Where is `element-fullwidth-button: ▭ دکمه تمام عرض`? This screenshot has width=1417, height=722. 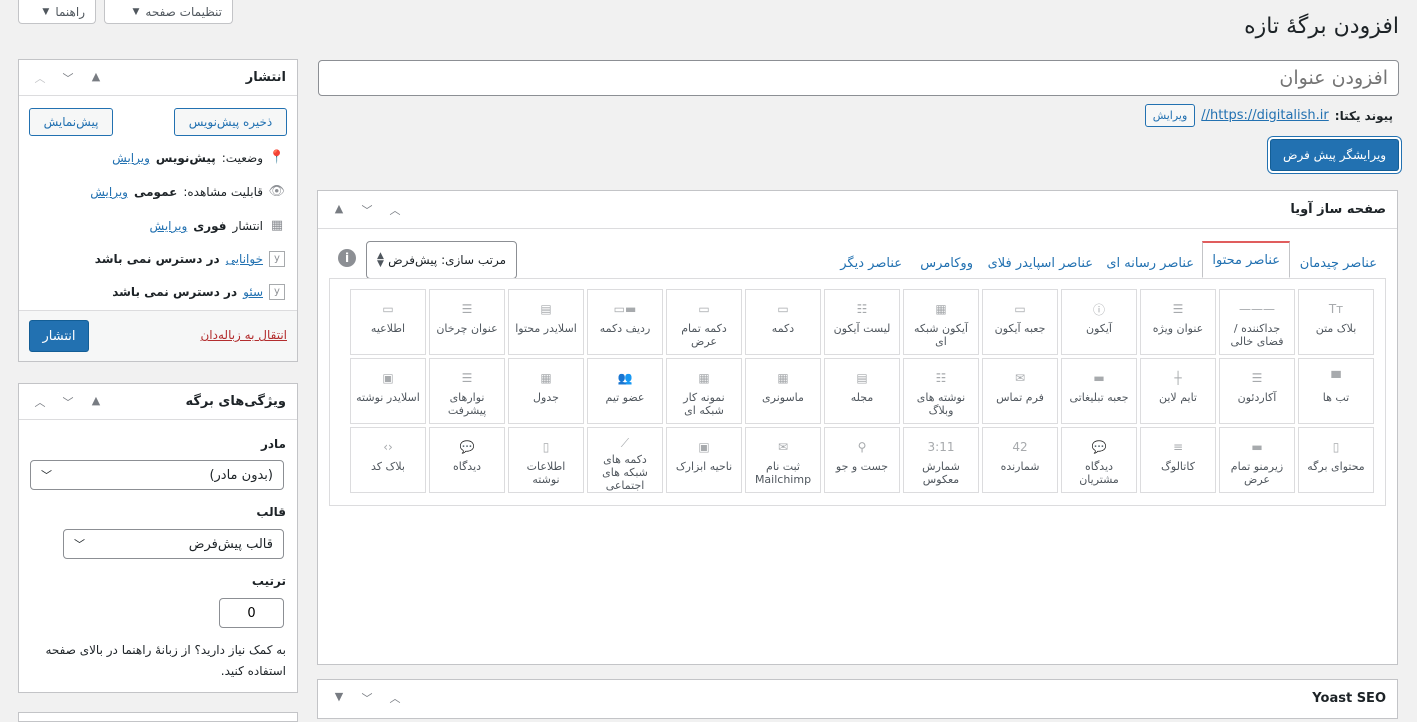 element-fullwidth-button: ▭ دکمه تمام عرض is located at coordinates (704, 322).